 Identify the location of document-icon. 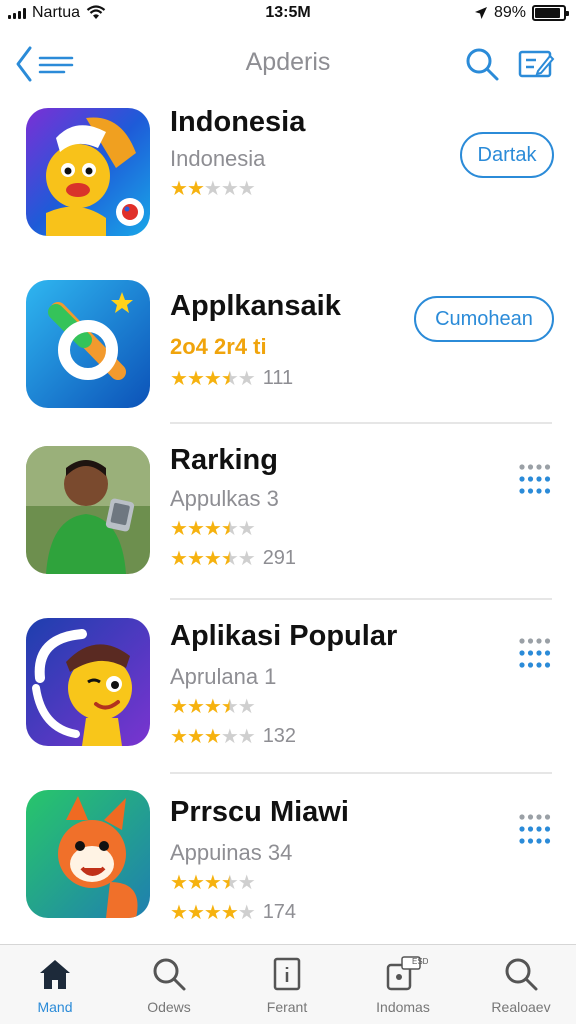
(287, 974).